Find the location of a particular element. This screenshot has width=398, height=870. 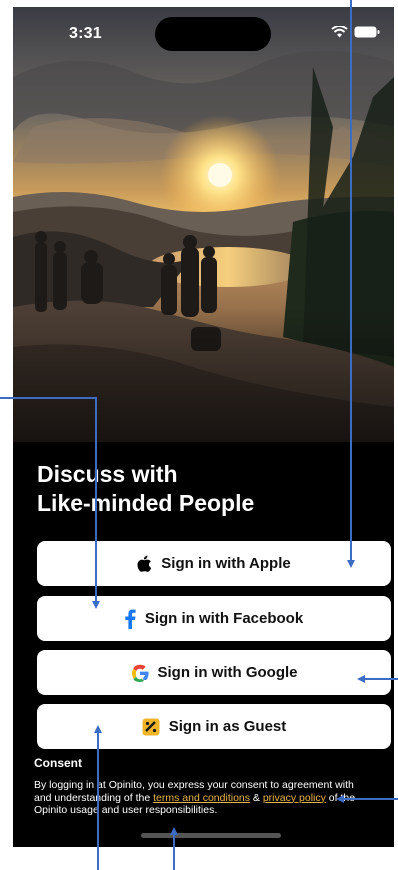

headline-line-2: Like-minded People is located at coordinates (146, 503).